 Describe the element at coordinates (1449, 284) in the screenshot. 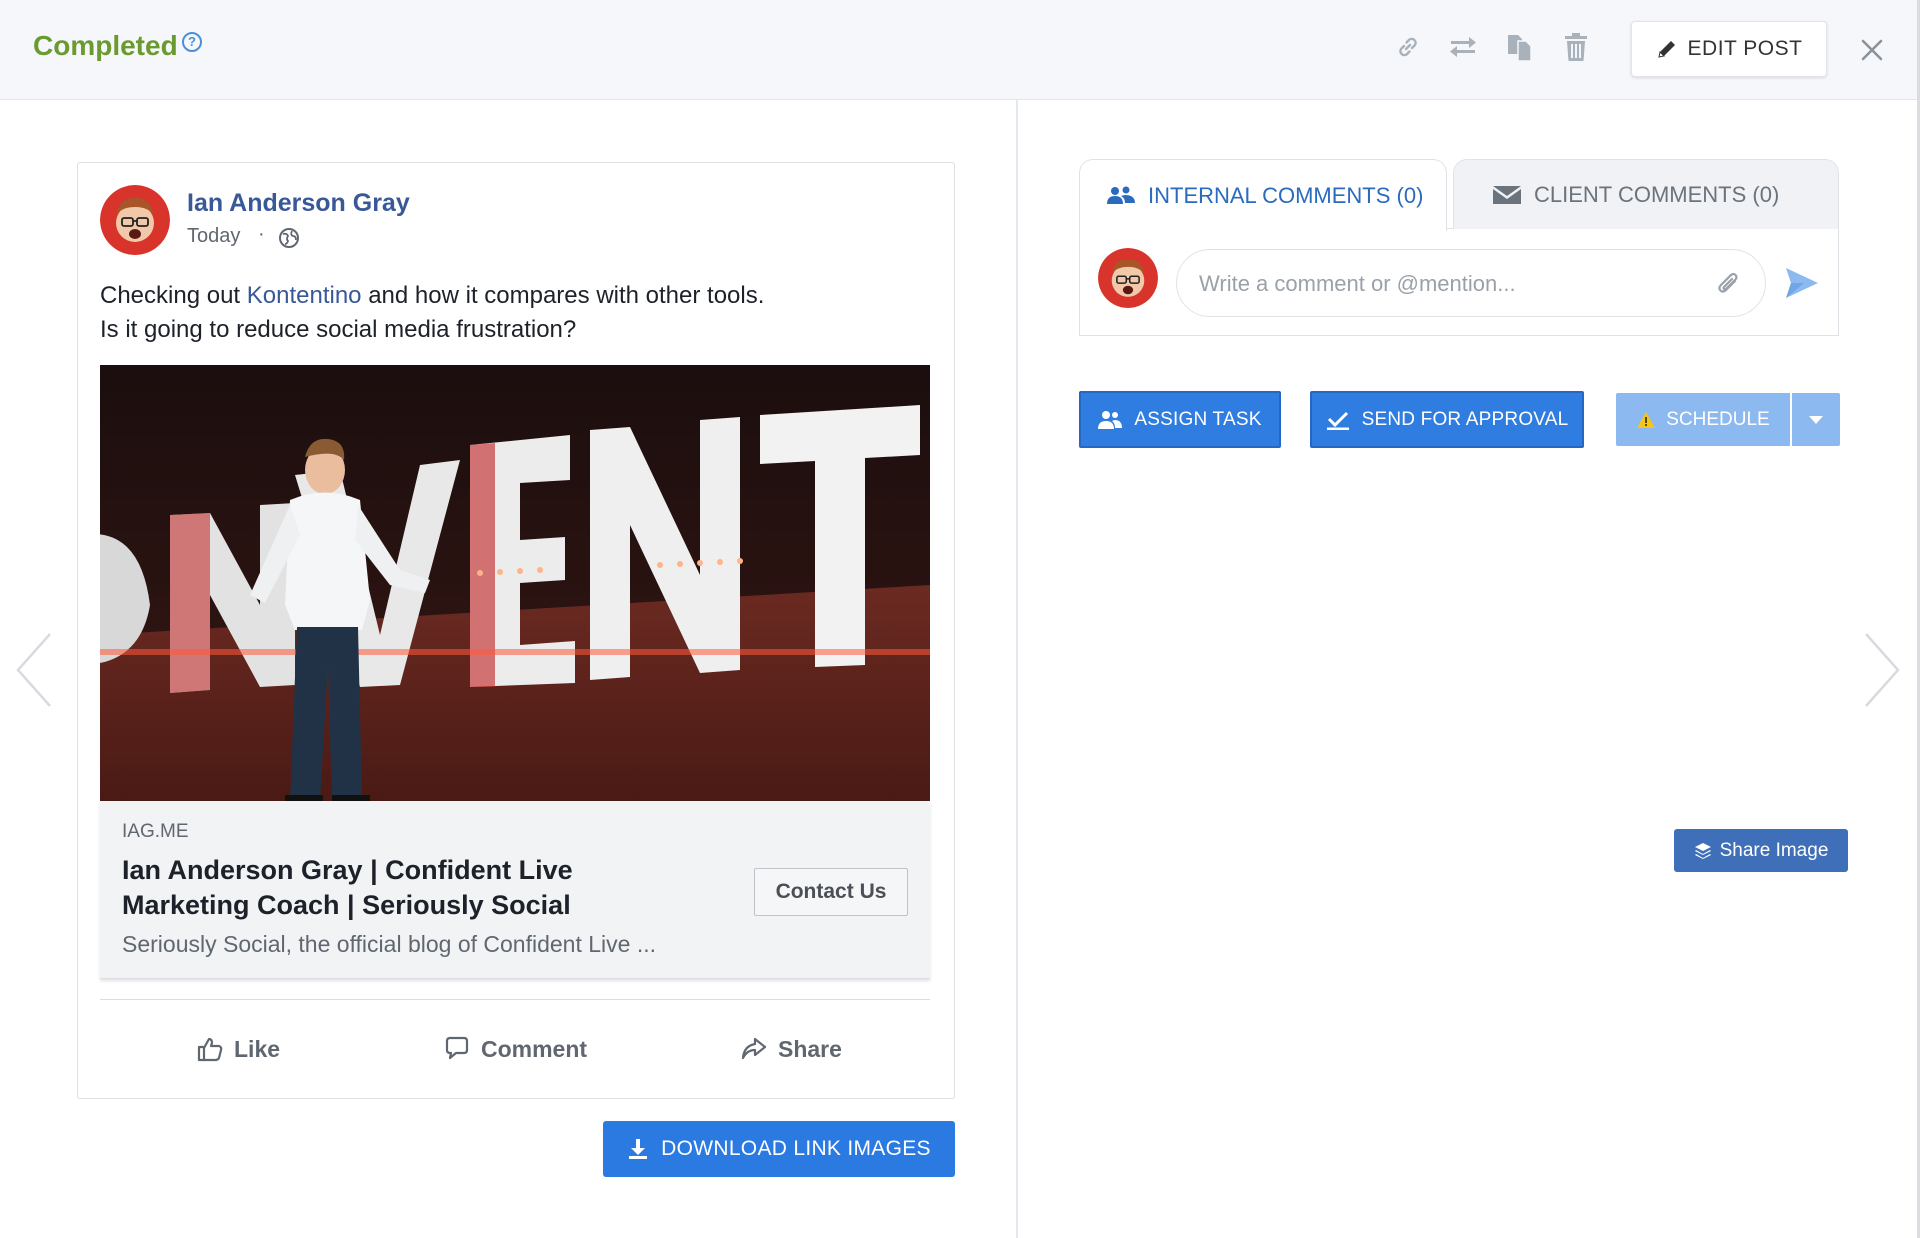

I see `comment-input` at that location.